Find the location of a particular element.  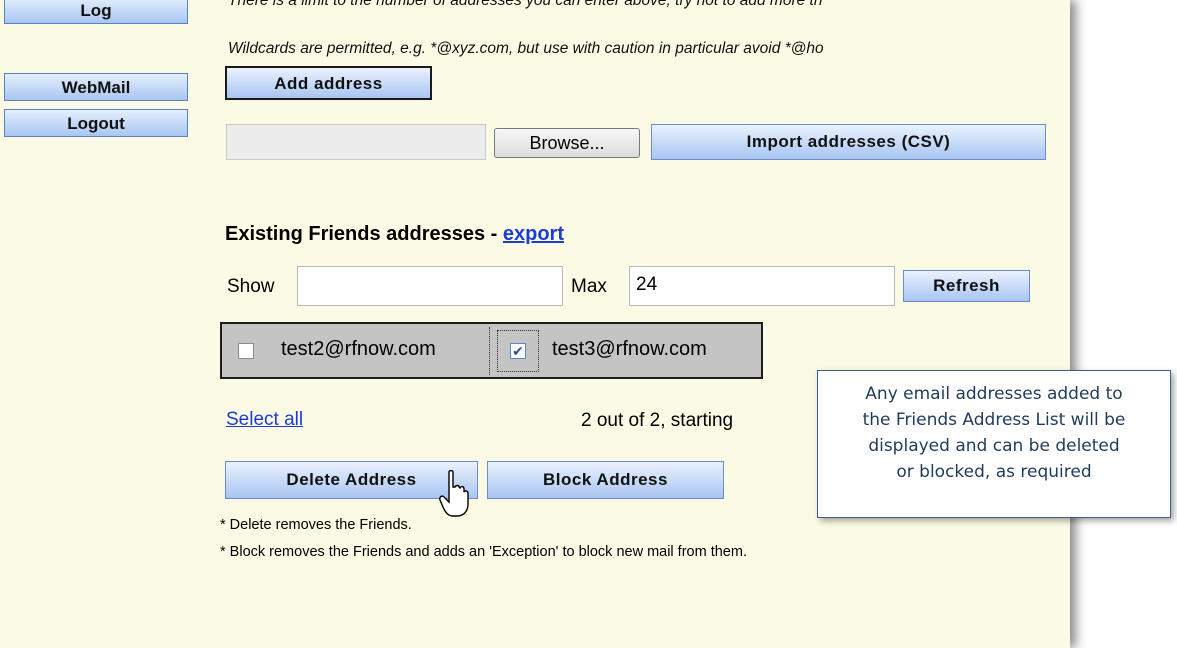

block-address-button: Block Address is located at coordinates (605, 480).